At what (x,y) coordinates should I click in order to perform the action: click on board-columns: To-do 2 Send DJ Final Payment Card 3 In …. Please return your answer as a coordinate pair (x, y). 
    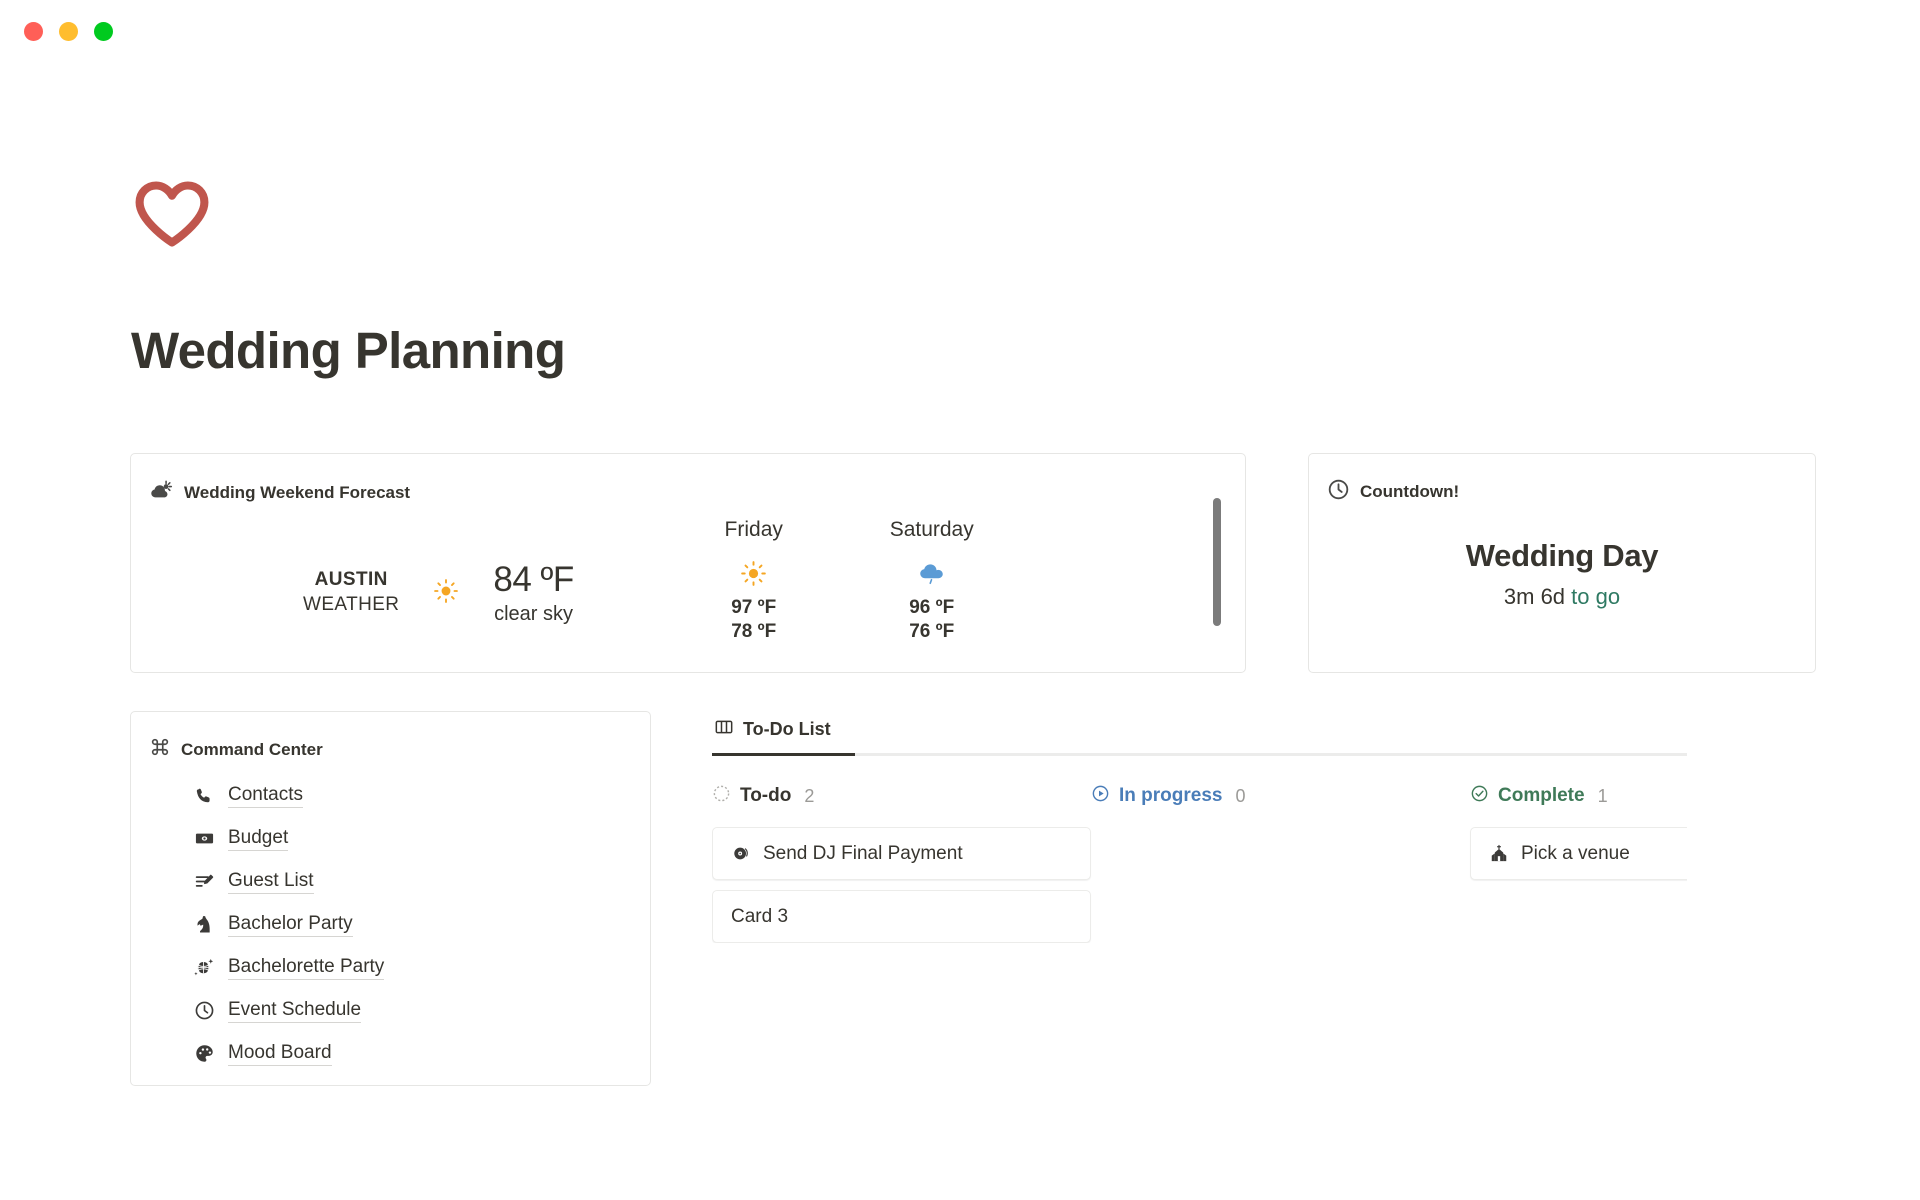
    Looking at the image, I should click on (1199, 863).